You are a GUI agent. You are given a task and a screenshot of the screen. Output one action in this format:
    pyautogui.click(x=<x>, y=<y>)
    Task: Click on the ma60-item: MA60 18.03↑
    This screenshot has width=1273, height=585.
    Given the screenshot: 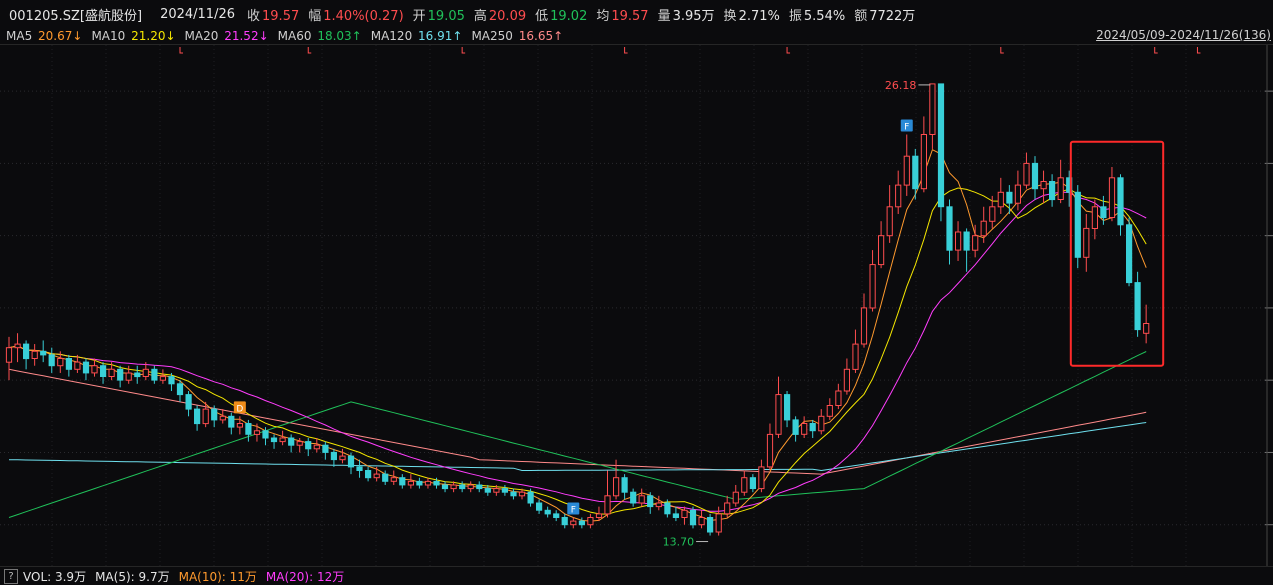 What is the action you would take?
    pyautogui.click(x=320, y=36)
    